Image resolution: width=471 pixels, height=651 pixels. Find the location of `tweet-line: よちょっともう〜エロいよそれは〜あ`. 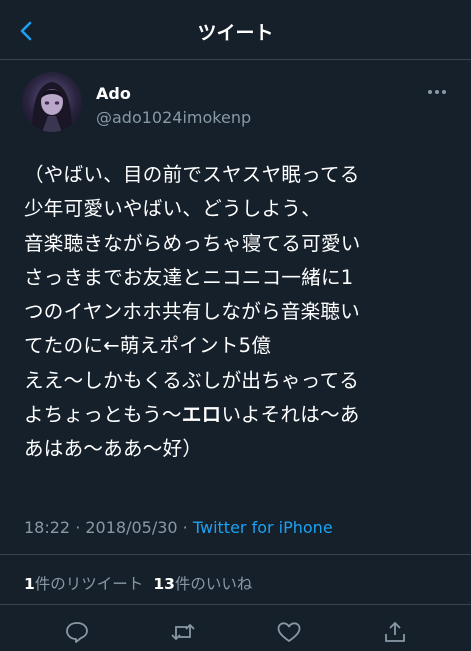

tweet-line: よちょっともう〜エロいよそれは〜あ is located at coordinates (239, 415).